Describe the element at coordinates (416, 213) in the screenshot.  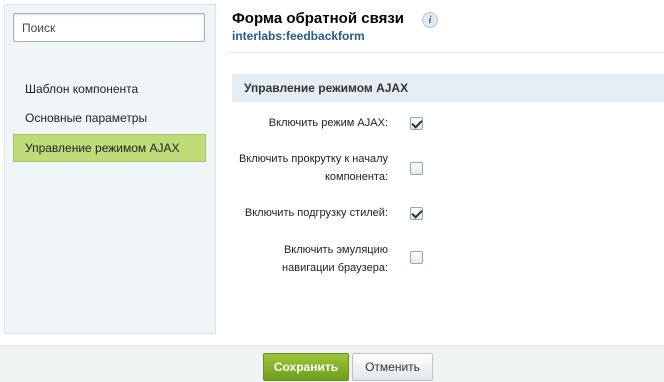
I see `load-styles-checkbox` at that location.